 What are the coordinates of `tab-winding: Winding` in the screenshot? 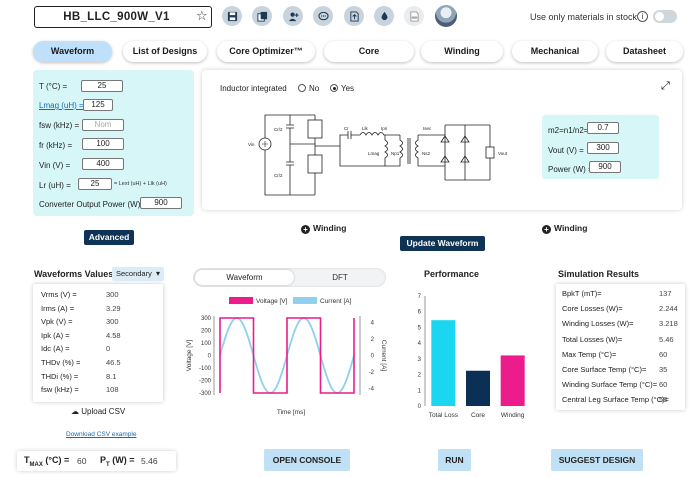 It's located at (462, 51).